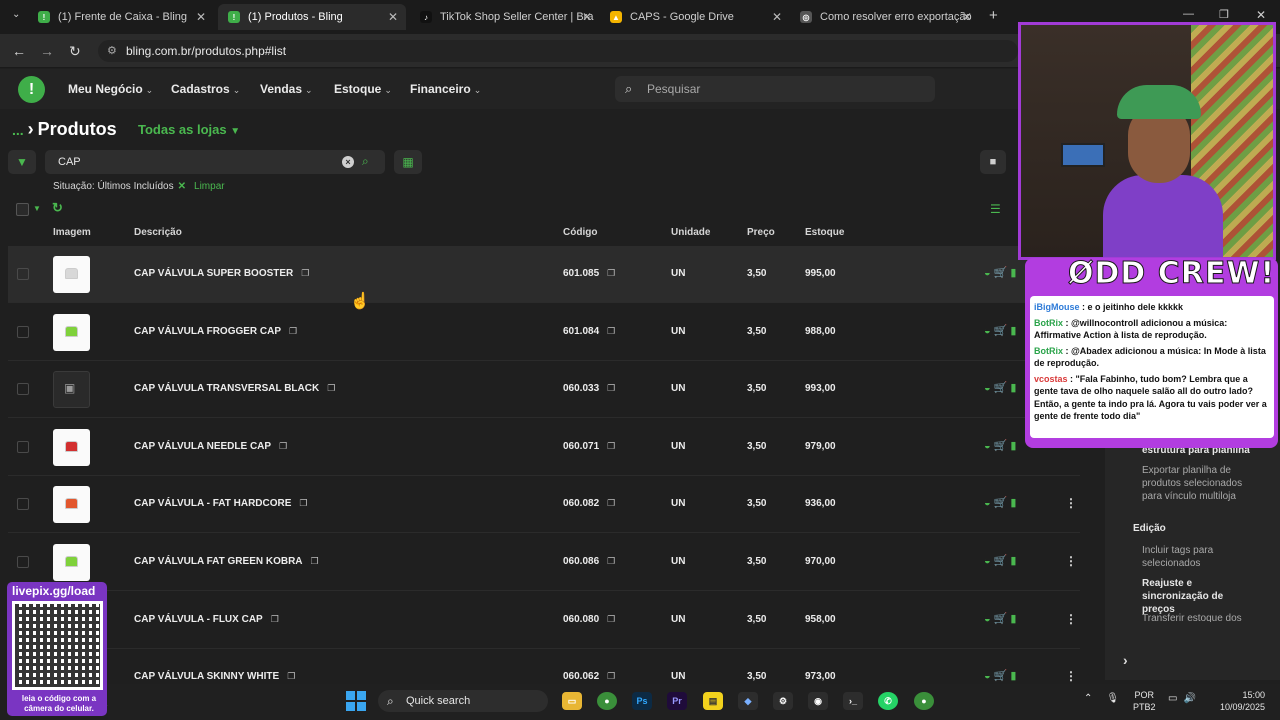 The width and height of the screenshot is (1280, 720). What do you see at coordinates (16, 14) in the screenshot?
I see `tab-list-chevron-icon: ⌄` at bounding box center [16, 14].